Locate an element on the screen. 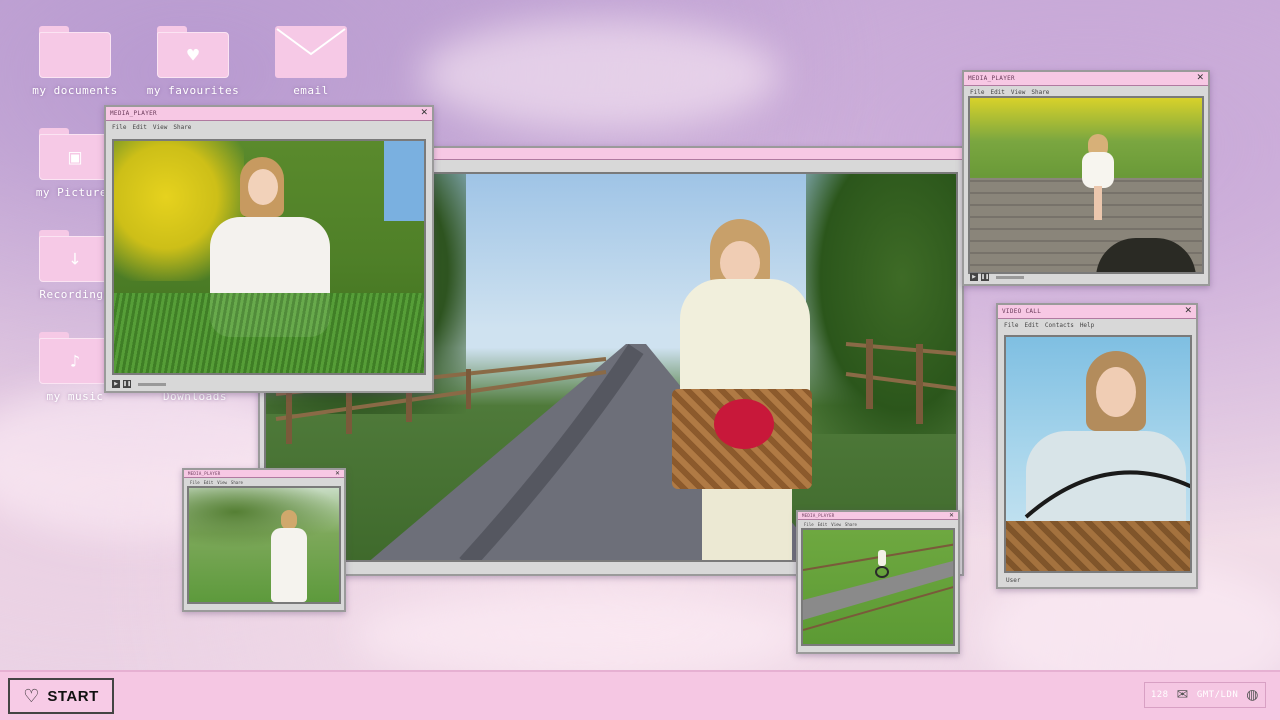 The width and height of the screenshot is (1280, 720). desktop-icon-label: email is located at coordinates (311, 90).